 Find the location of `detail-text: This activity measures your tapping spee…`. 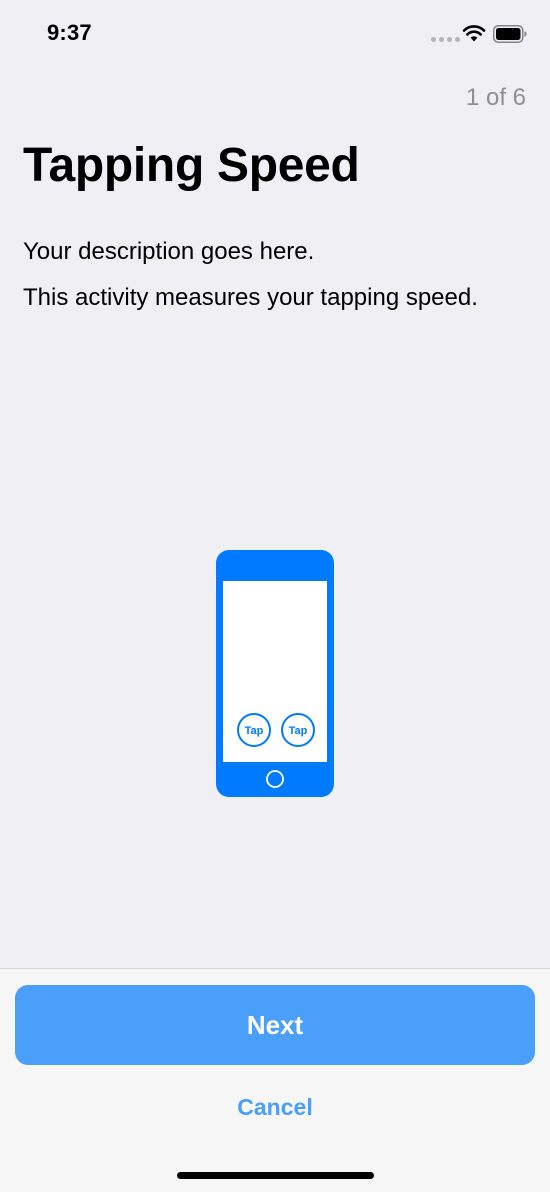

detail-text: This activity measures your tapping spee… is located at coordinates (250, 297).